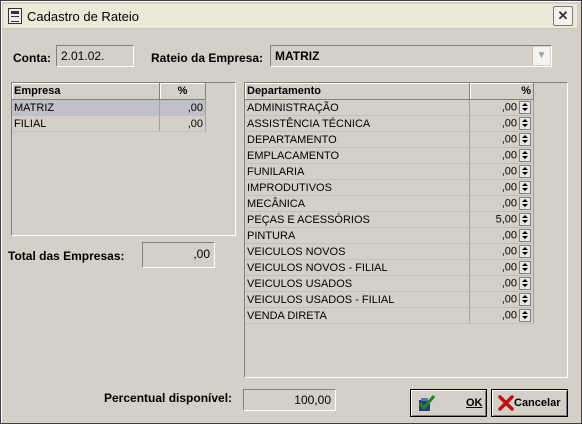 This screenshot has height=424, width=582. What do you see at coordinates (289, 400) in the screenshot?
I see `percentual-field: 100,00` at bounding box center [289, 400].